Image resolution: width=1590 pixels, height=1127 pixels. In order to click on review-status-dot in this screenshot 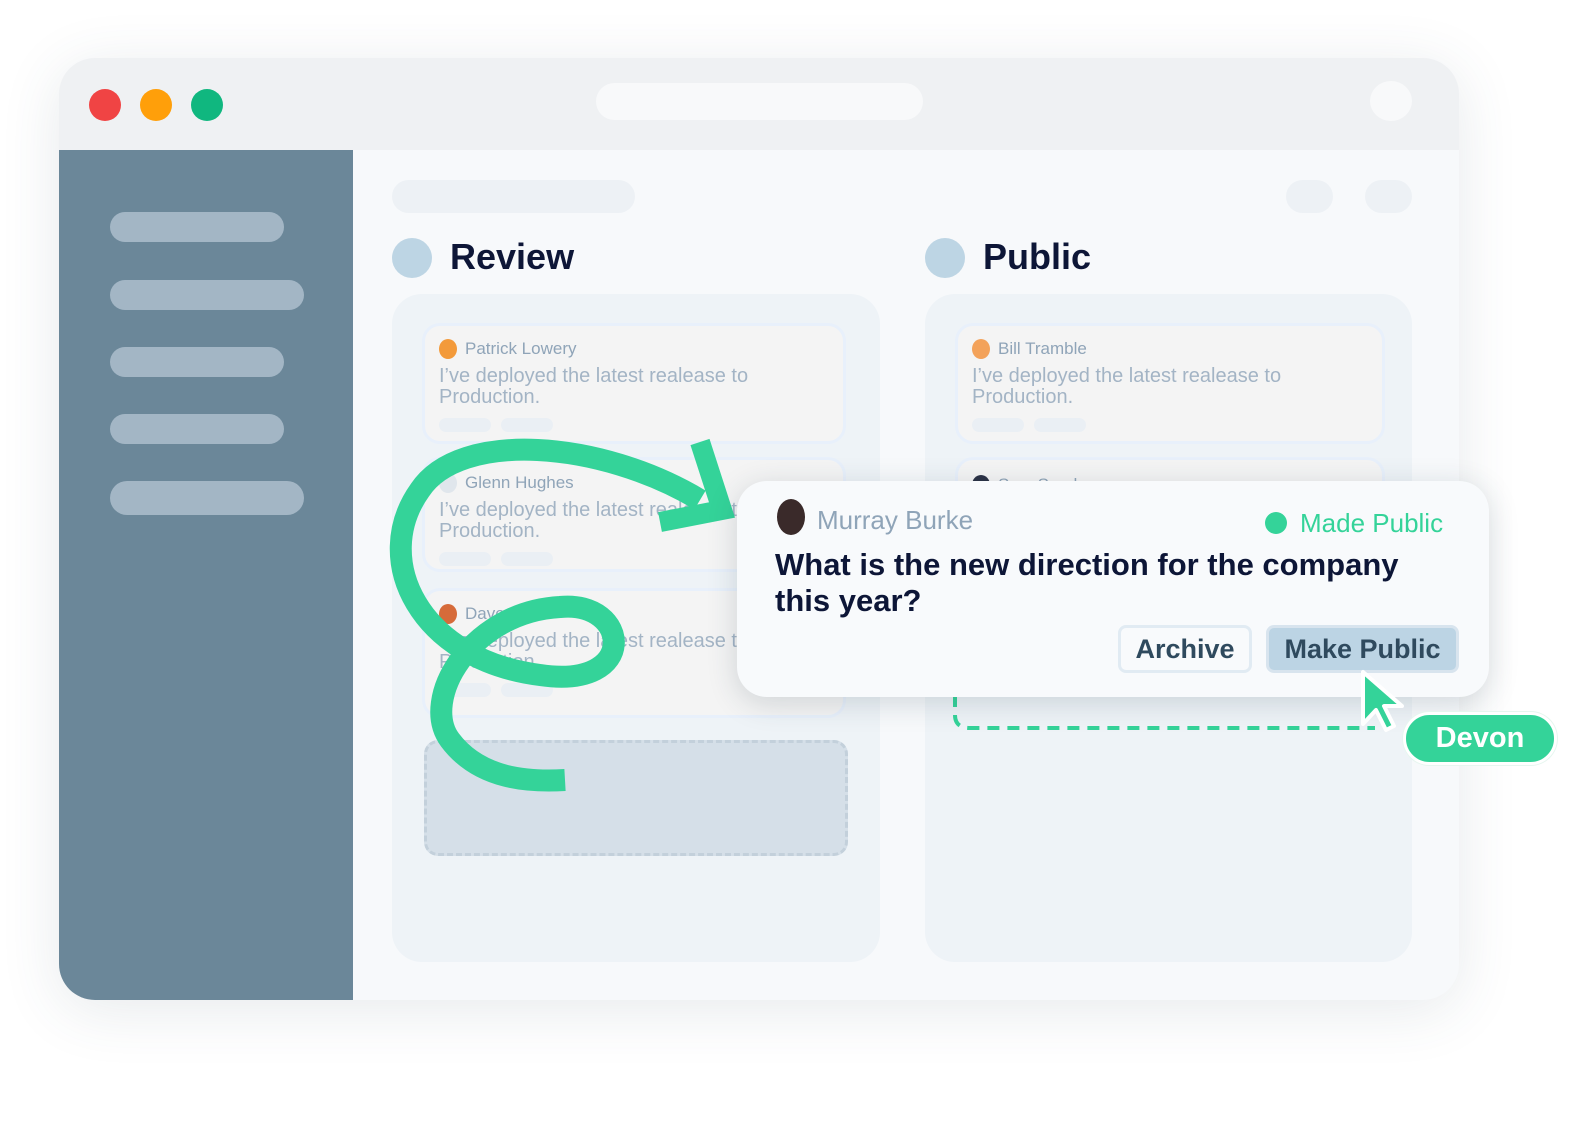, I will do `click(412, 258)`.